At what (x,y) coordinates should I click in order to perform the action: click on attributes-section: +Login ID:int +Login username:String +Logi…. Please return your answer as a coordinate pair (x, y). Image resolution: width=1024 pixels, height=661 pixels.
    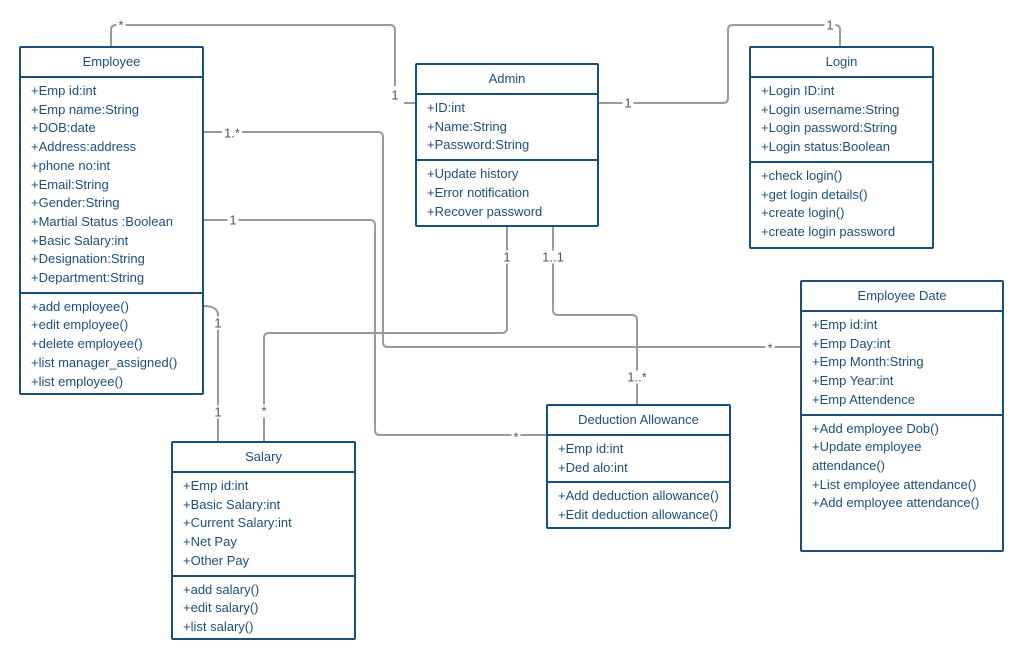
    Looking at the image, I should click on (841, 119).